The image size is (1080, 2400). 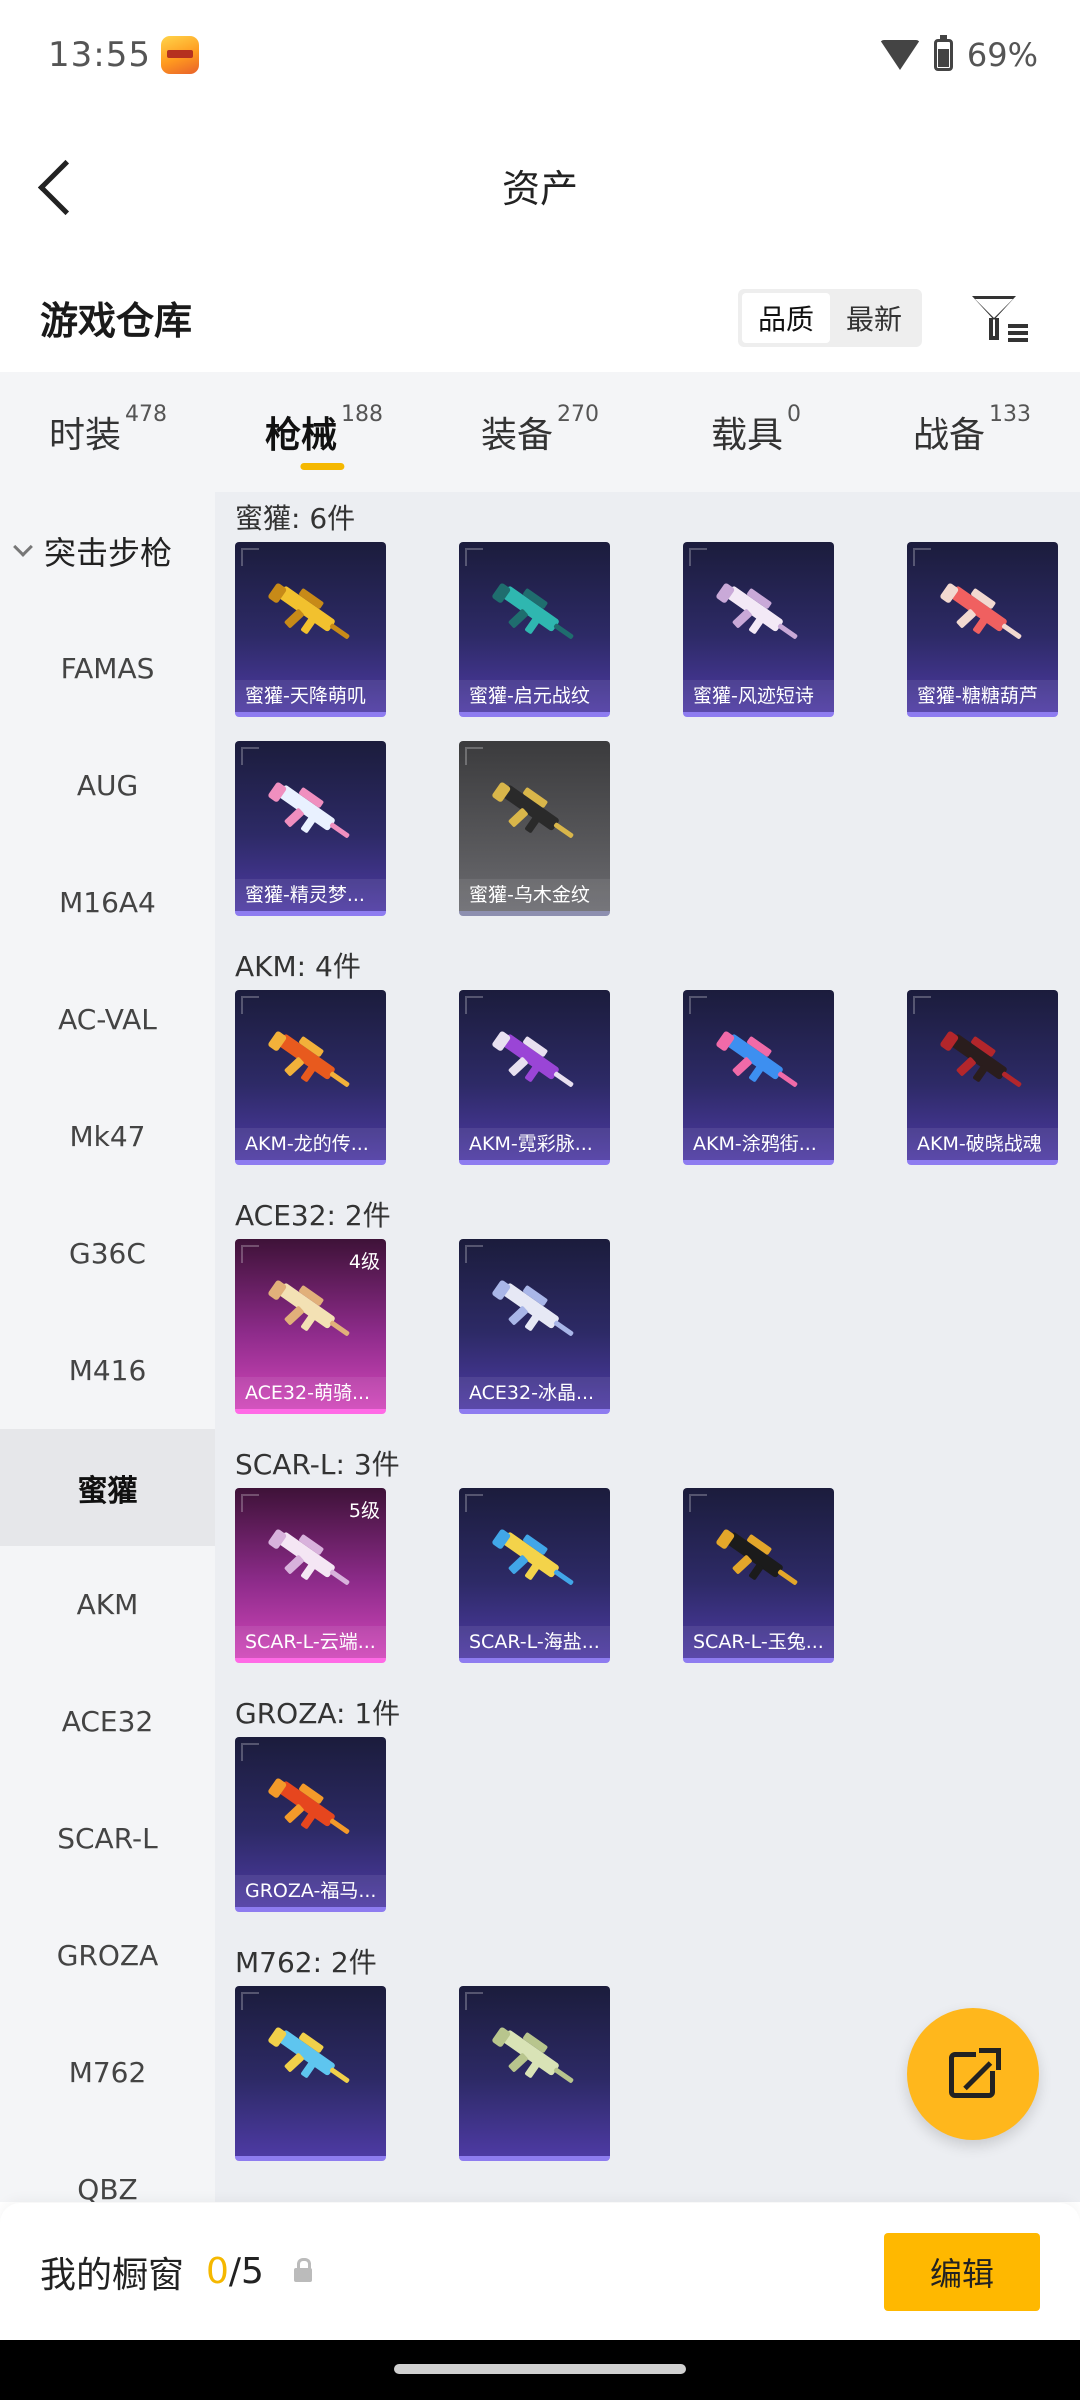 I want to click on edit-button: 编辑, so click(x=962, y=2271).